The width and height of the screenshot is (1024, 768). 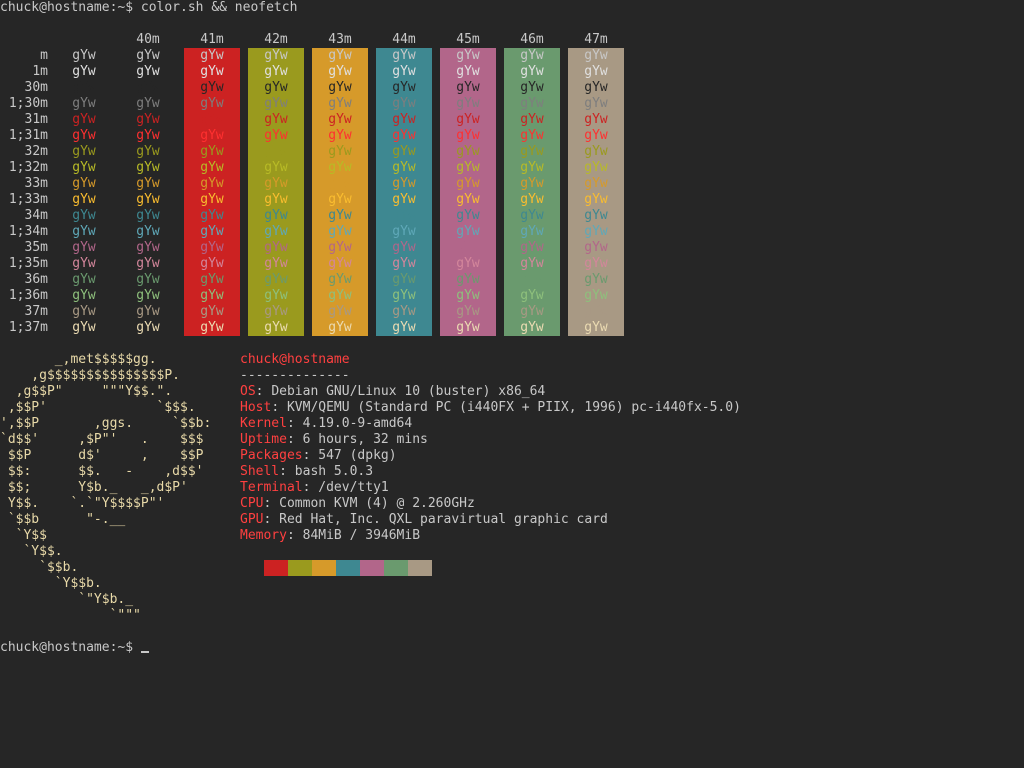 What do you see at coordinates (252, 503) in the screenshot?
I see `info-key: CPU` at bounding box center [252, 503].